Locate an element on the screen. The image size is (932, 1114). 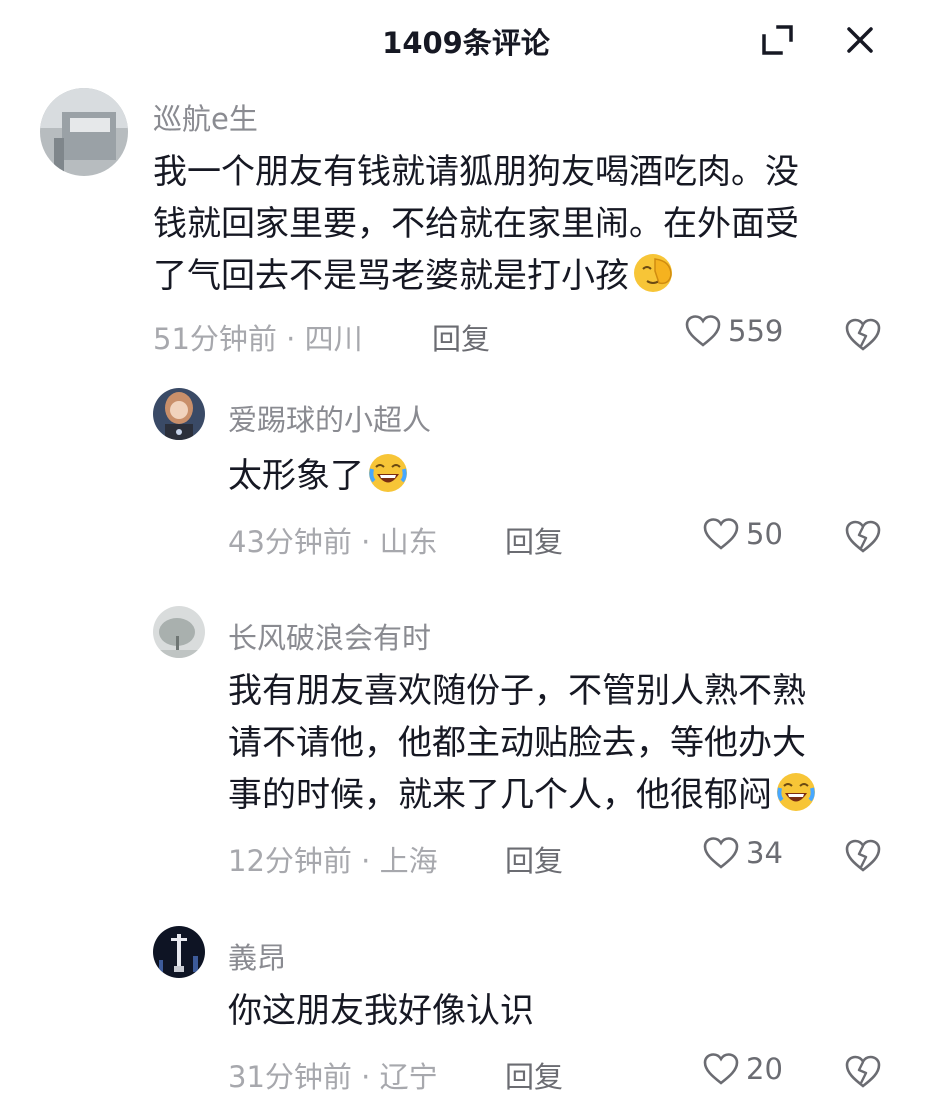
comment-text-line: 事的时候，就来了几个人，他很郁闷 is located at coordinates (523, 795).